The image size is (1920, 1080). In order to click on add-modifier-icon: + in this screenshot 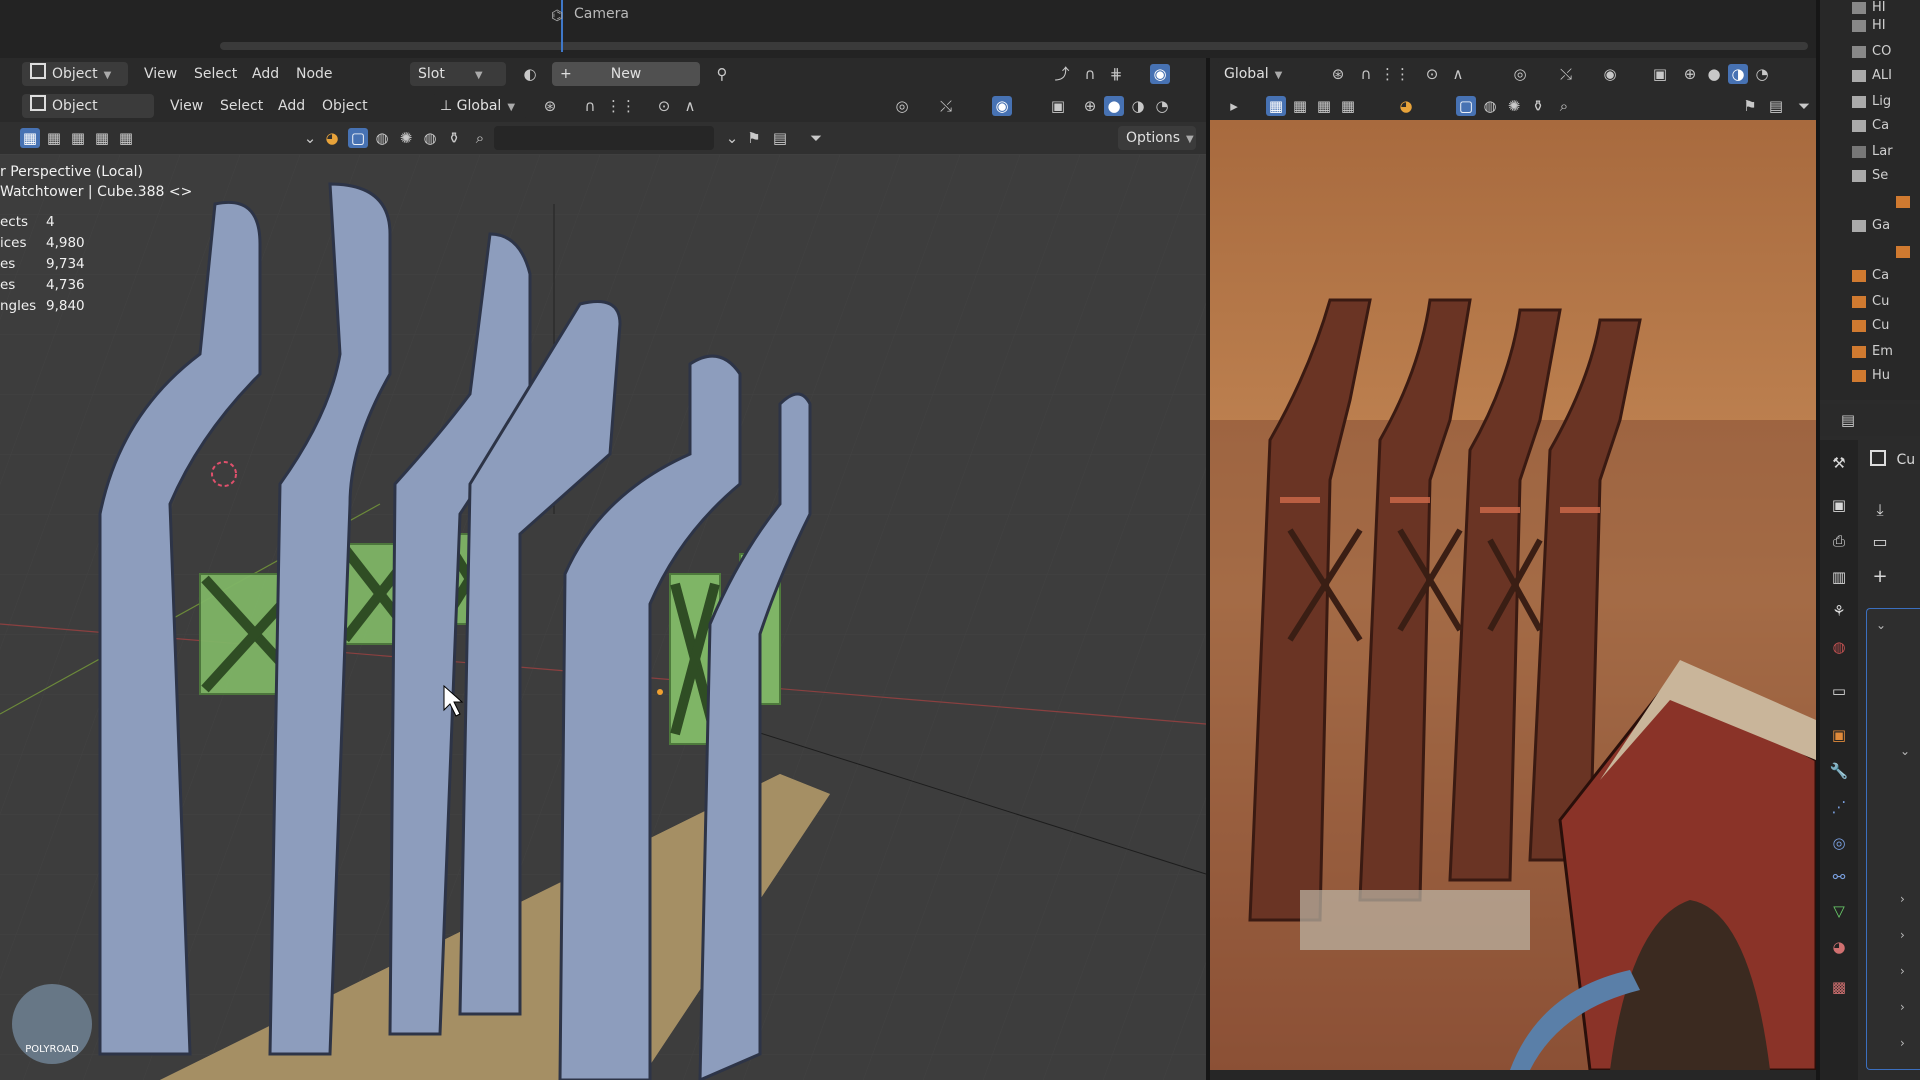, I will do `click(1880, 578)`.